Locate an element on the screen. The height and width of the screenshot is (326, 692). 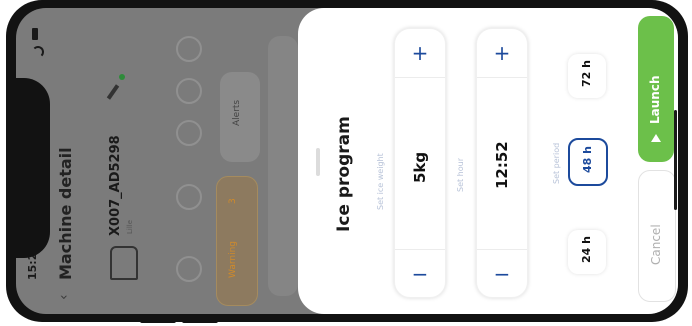
machine-icon is located at coordinates (124, 263).